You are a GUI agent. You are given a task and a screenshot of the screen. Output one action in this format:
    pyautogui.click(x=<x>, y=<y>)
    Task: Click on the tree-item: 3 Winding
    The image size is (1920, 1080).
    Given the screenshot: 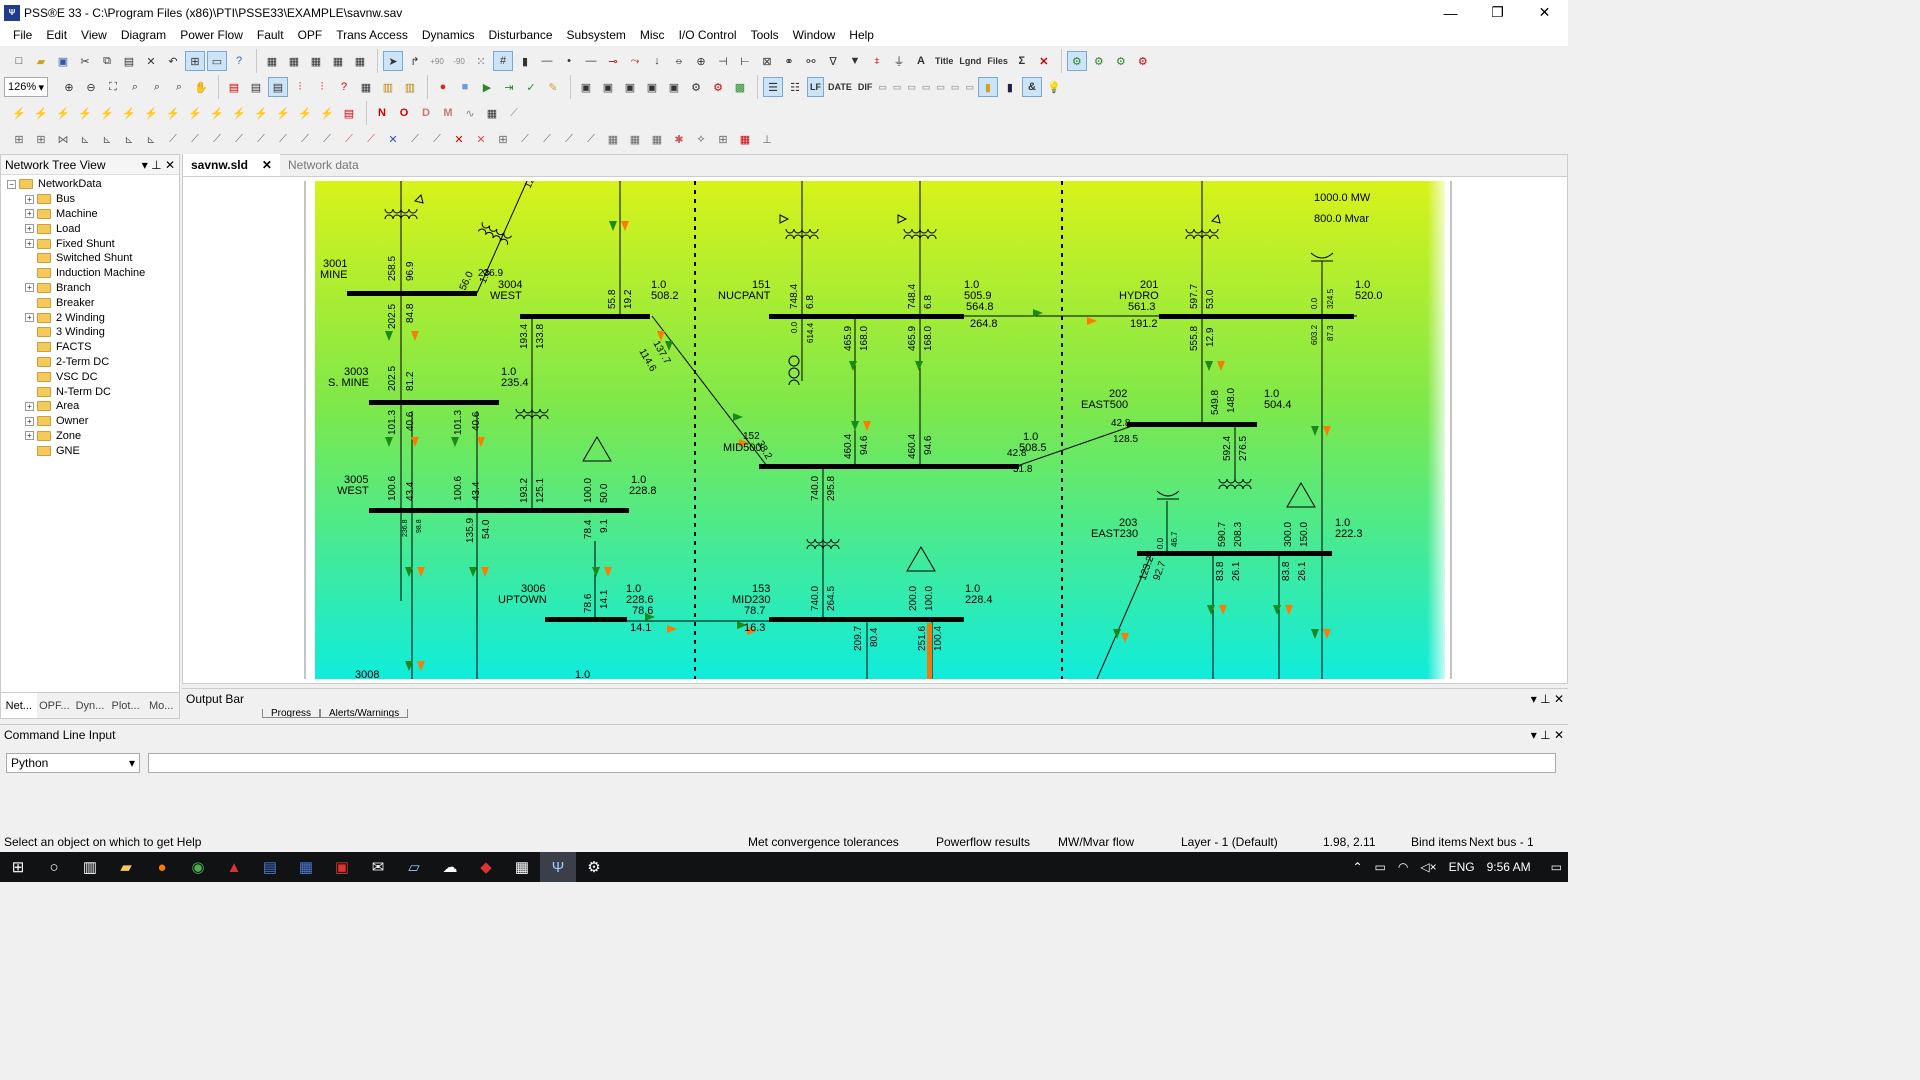 What is the action you would take?
    pyautogui.click(x=90, y=332)
    